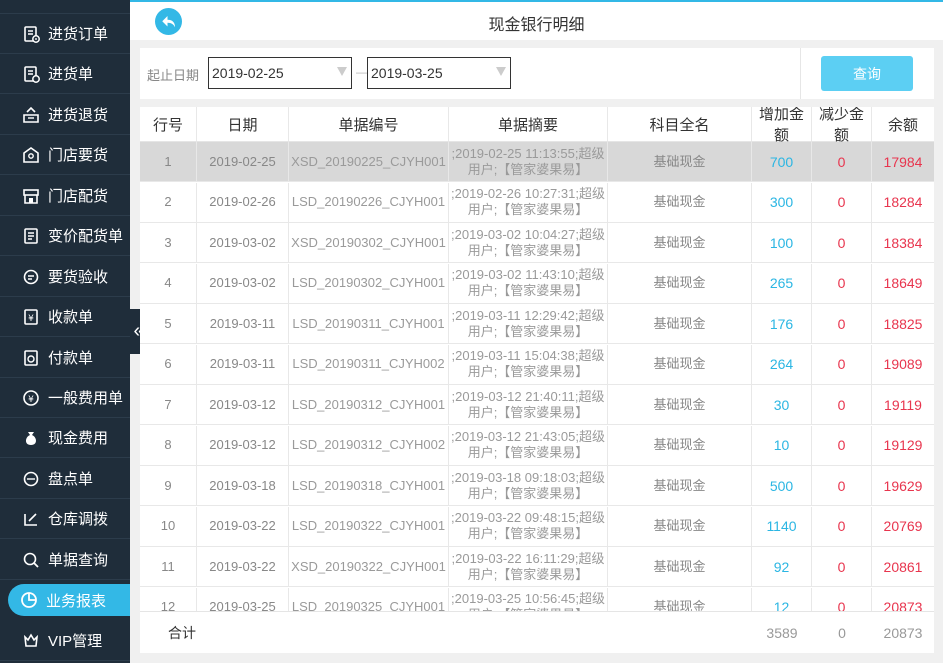 This screenshot has height=663, width=943. Describe the element at coordinates (65, 277) in the screenshot. I see `sidebar-item-acceptance: 要货验收` at that location.